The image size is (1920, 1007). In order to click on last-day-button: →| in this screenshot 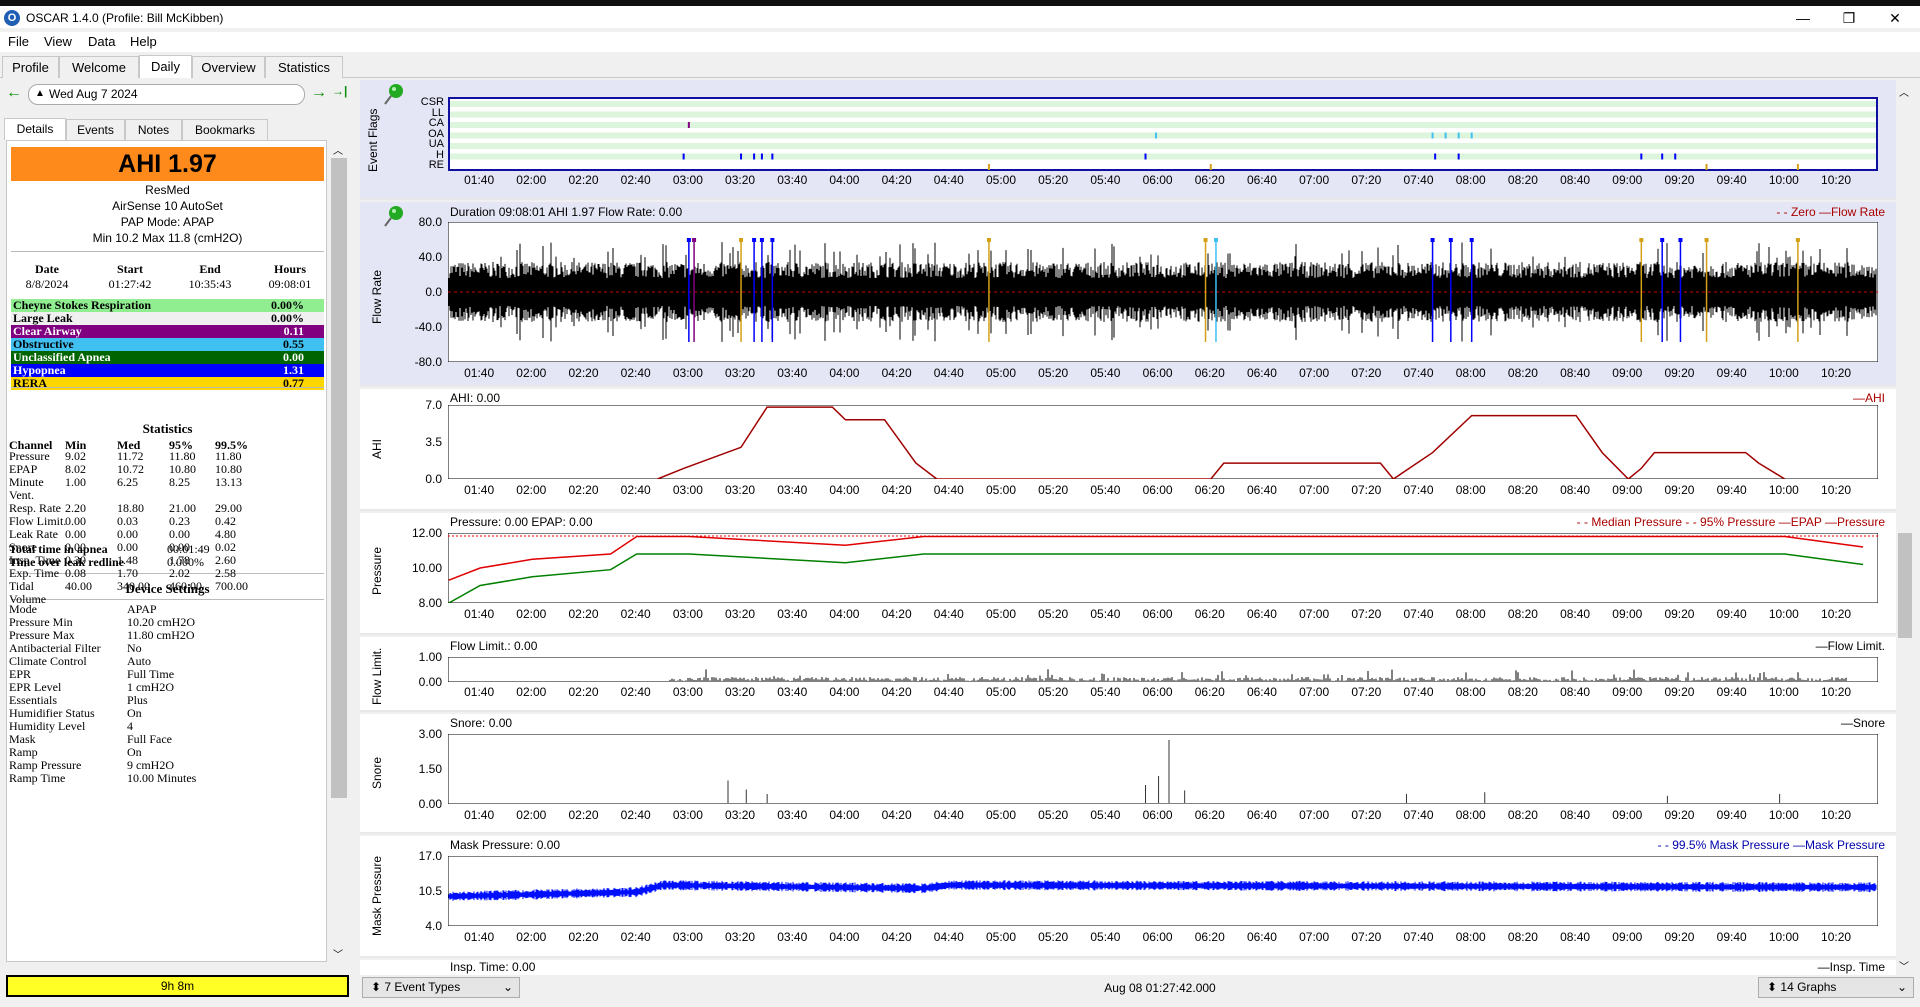, I will do `click(339, 91)`.